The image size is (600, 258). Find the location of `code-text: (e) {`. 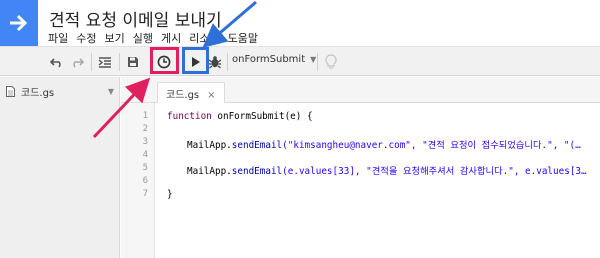

code-text: (e) { is located at coordinates (298, 116).